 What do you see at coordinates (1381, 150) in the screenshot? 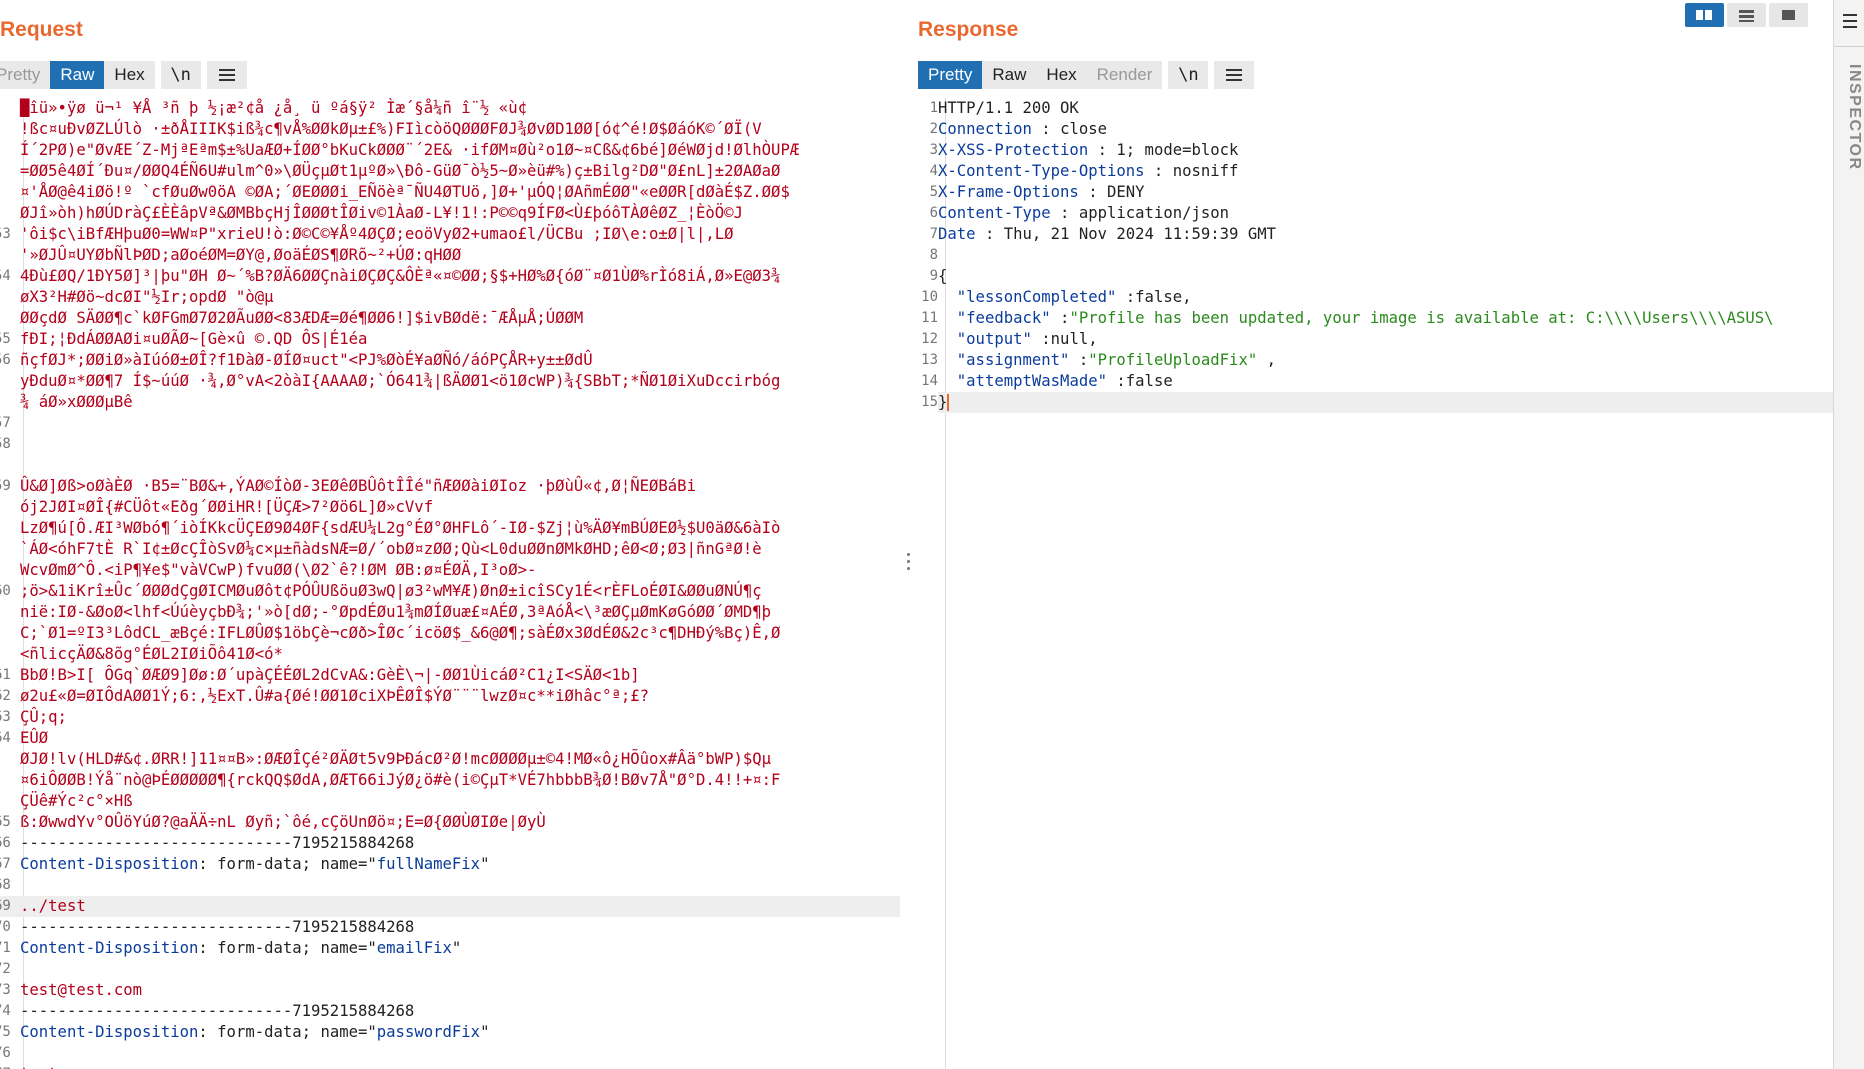
I see `response-line: 3 X-XSS-Protection : 1; mode=block` at bounding box center [1381, 150].